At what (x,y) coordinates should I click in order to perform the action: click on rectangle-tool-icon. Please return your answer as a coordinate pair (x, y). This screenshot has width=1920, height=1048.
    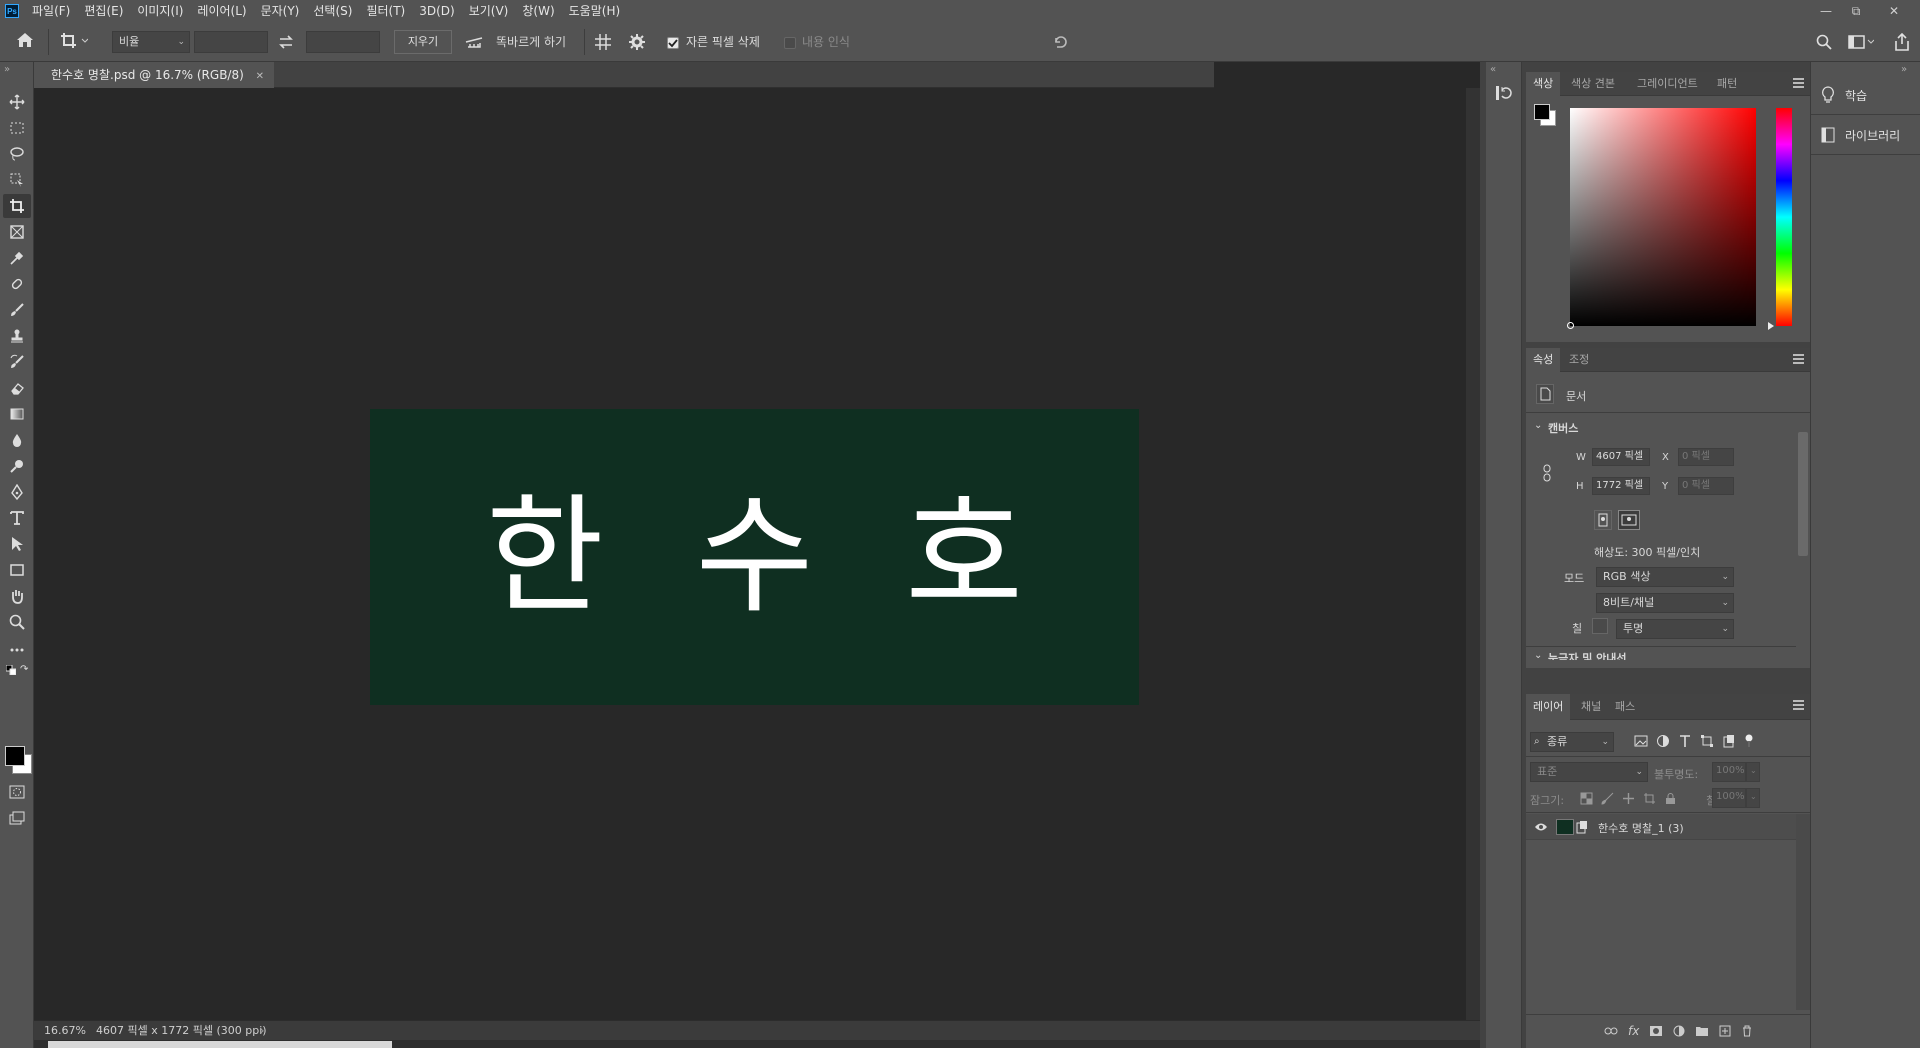
    Looking at the image, I should click on (17, 570).